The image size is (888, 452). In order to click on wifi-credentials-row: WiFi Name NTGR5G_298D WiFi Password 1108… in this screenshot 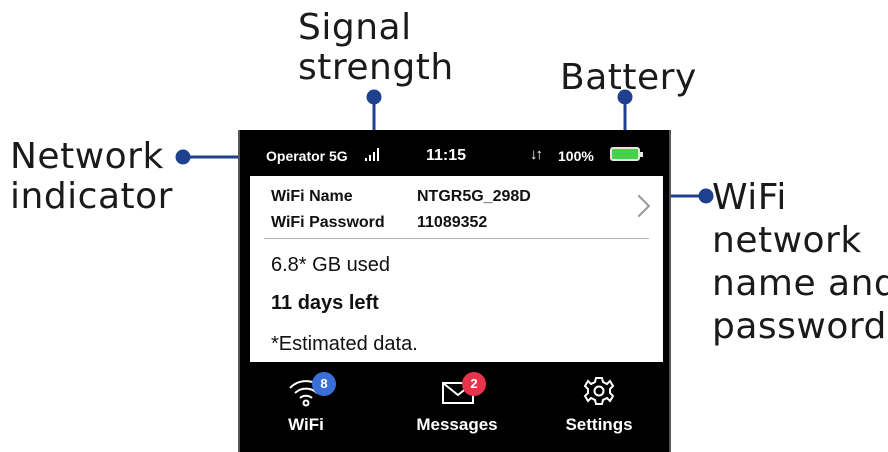, I will do `click(456, 207)`.